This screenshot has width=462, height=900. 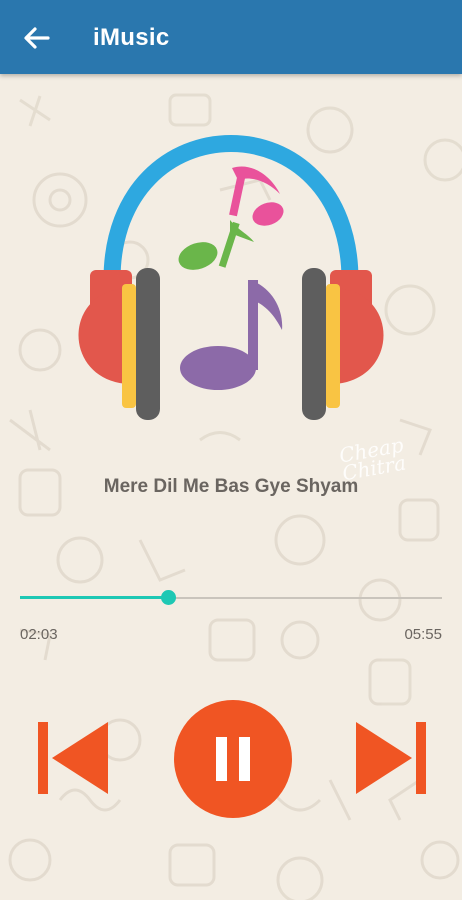 What do you see at coordinates (168, 597) in the screenshot?
I see `seek-thumb` at bounding box center [168, 597].